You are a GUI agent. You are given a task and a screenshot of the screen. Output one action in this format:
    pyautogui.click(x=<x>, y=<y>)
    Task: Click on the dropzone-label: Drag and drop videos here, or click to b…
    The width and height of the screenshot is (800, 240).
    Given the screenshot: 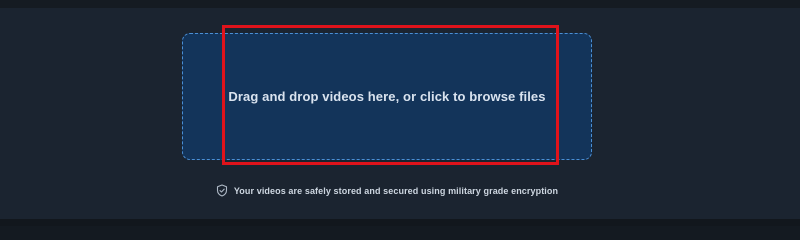 What is the action you would take?
    pyautogui.click(x=387, y=96)
    